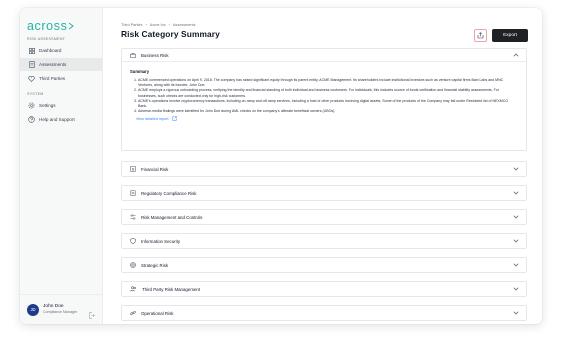  I want to click on logo: across, so click(61, 26).